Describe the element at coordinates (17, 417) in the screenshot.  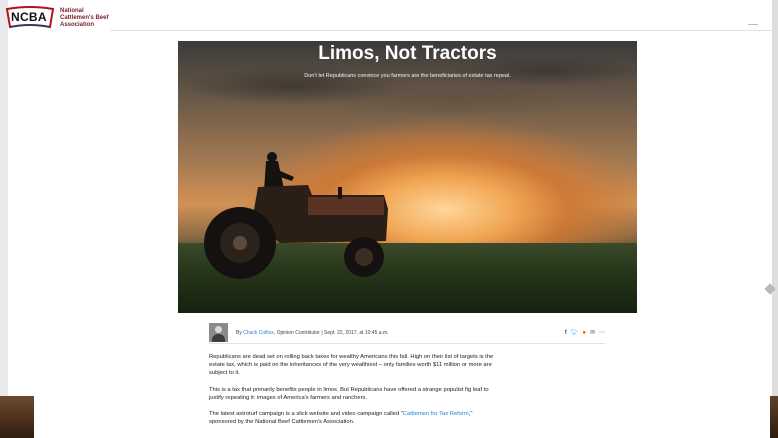
I see `wood-texture-decor` at that location.